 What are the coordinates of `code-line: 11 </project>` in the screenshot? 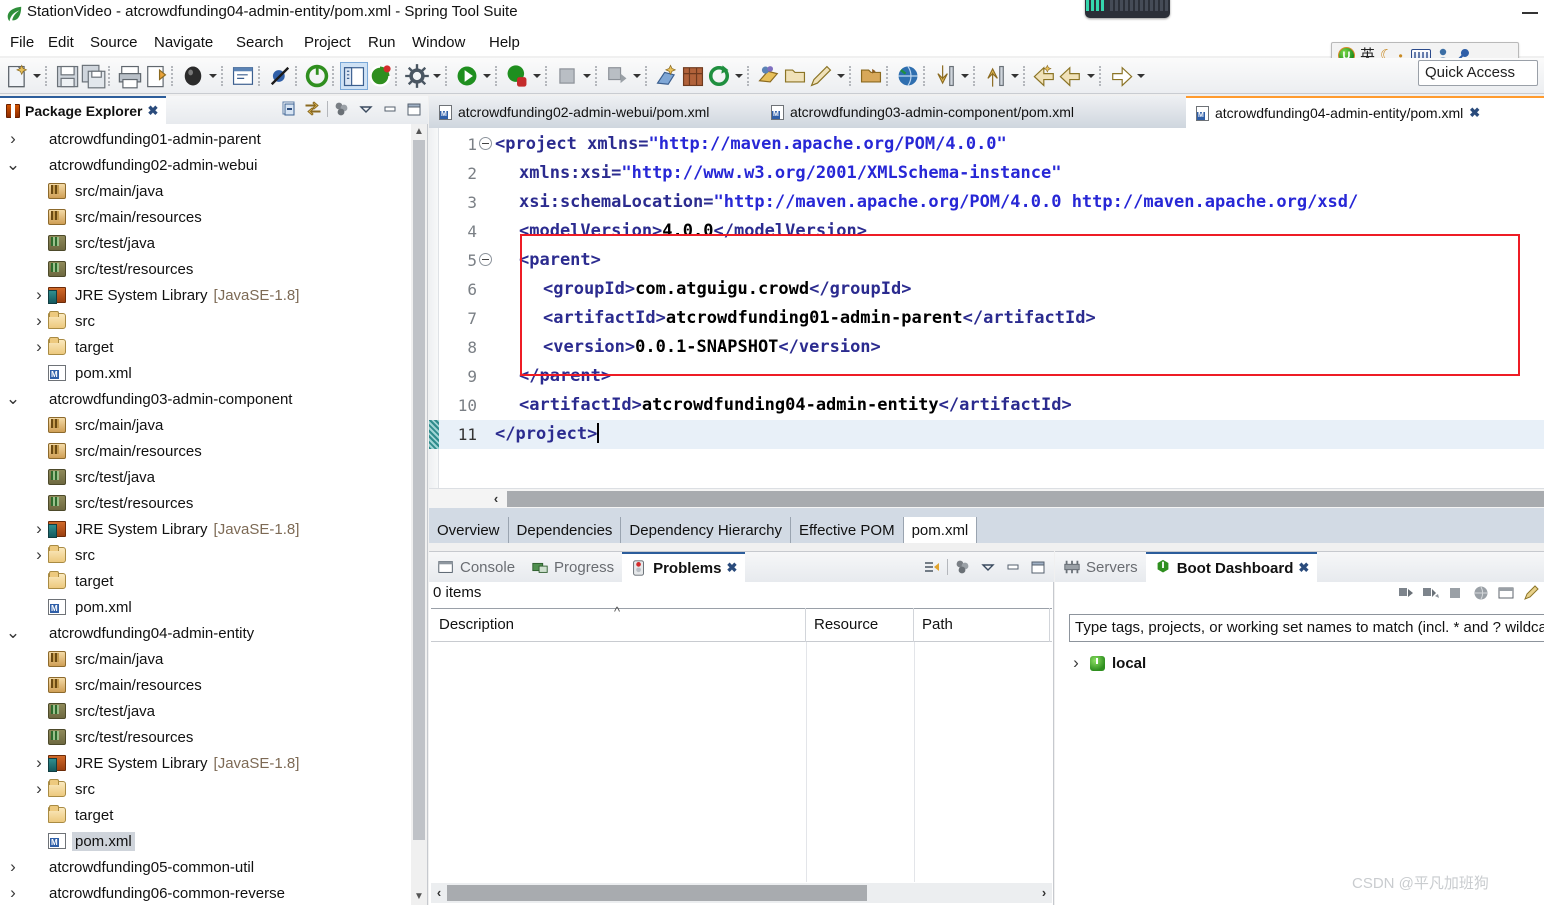 It's located at (986, 434).